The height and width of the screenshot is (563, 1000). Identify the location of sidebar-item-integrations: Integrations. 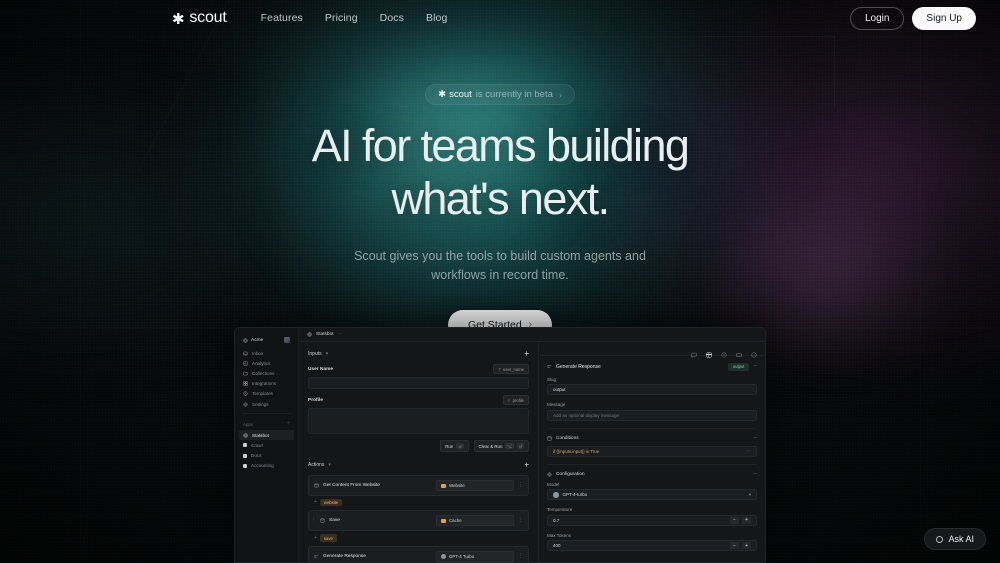
(266, 384).